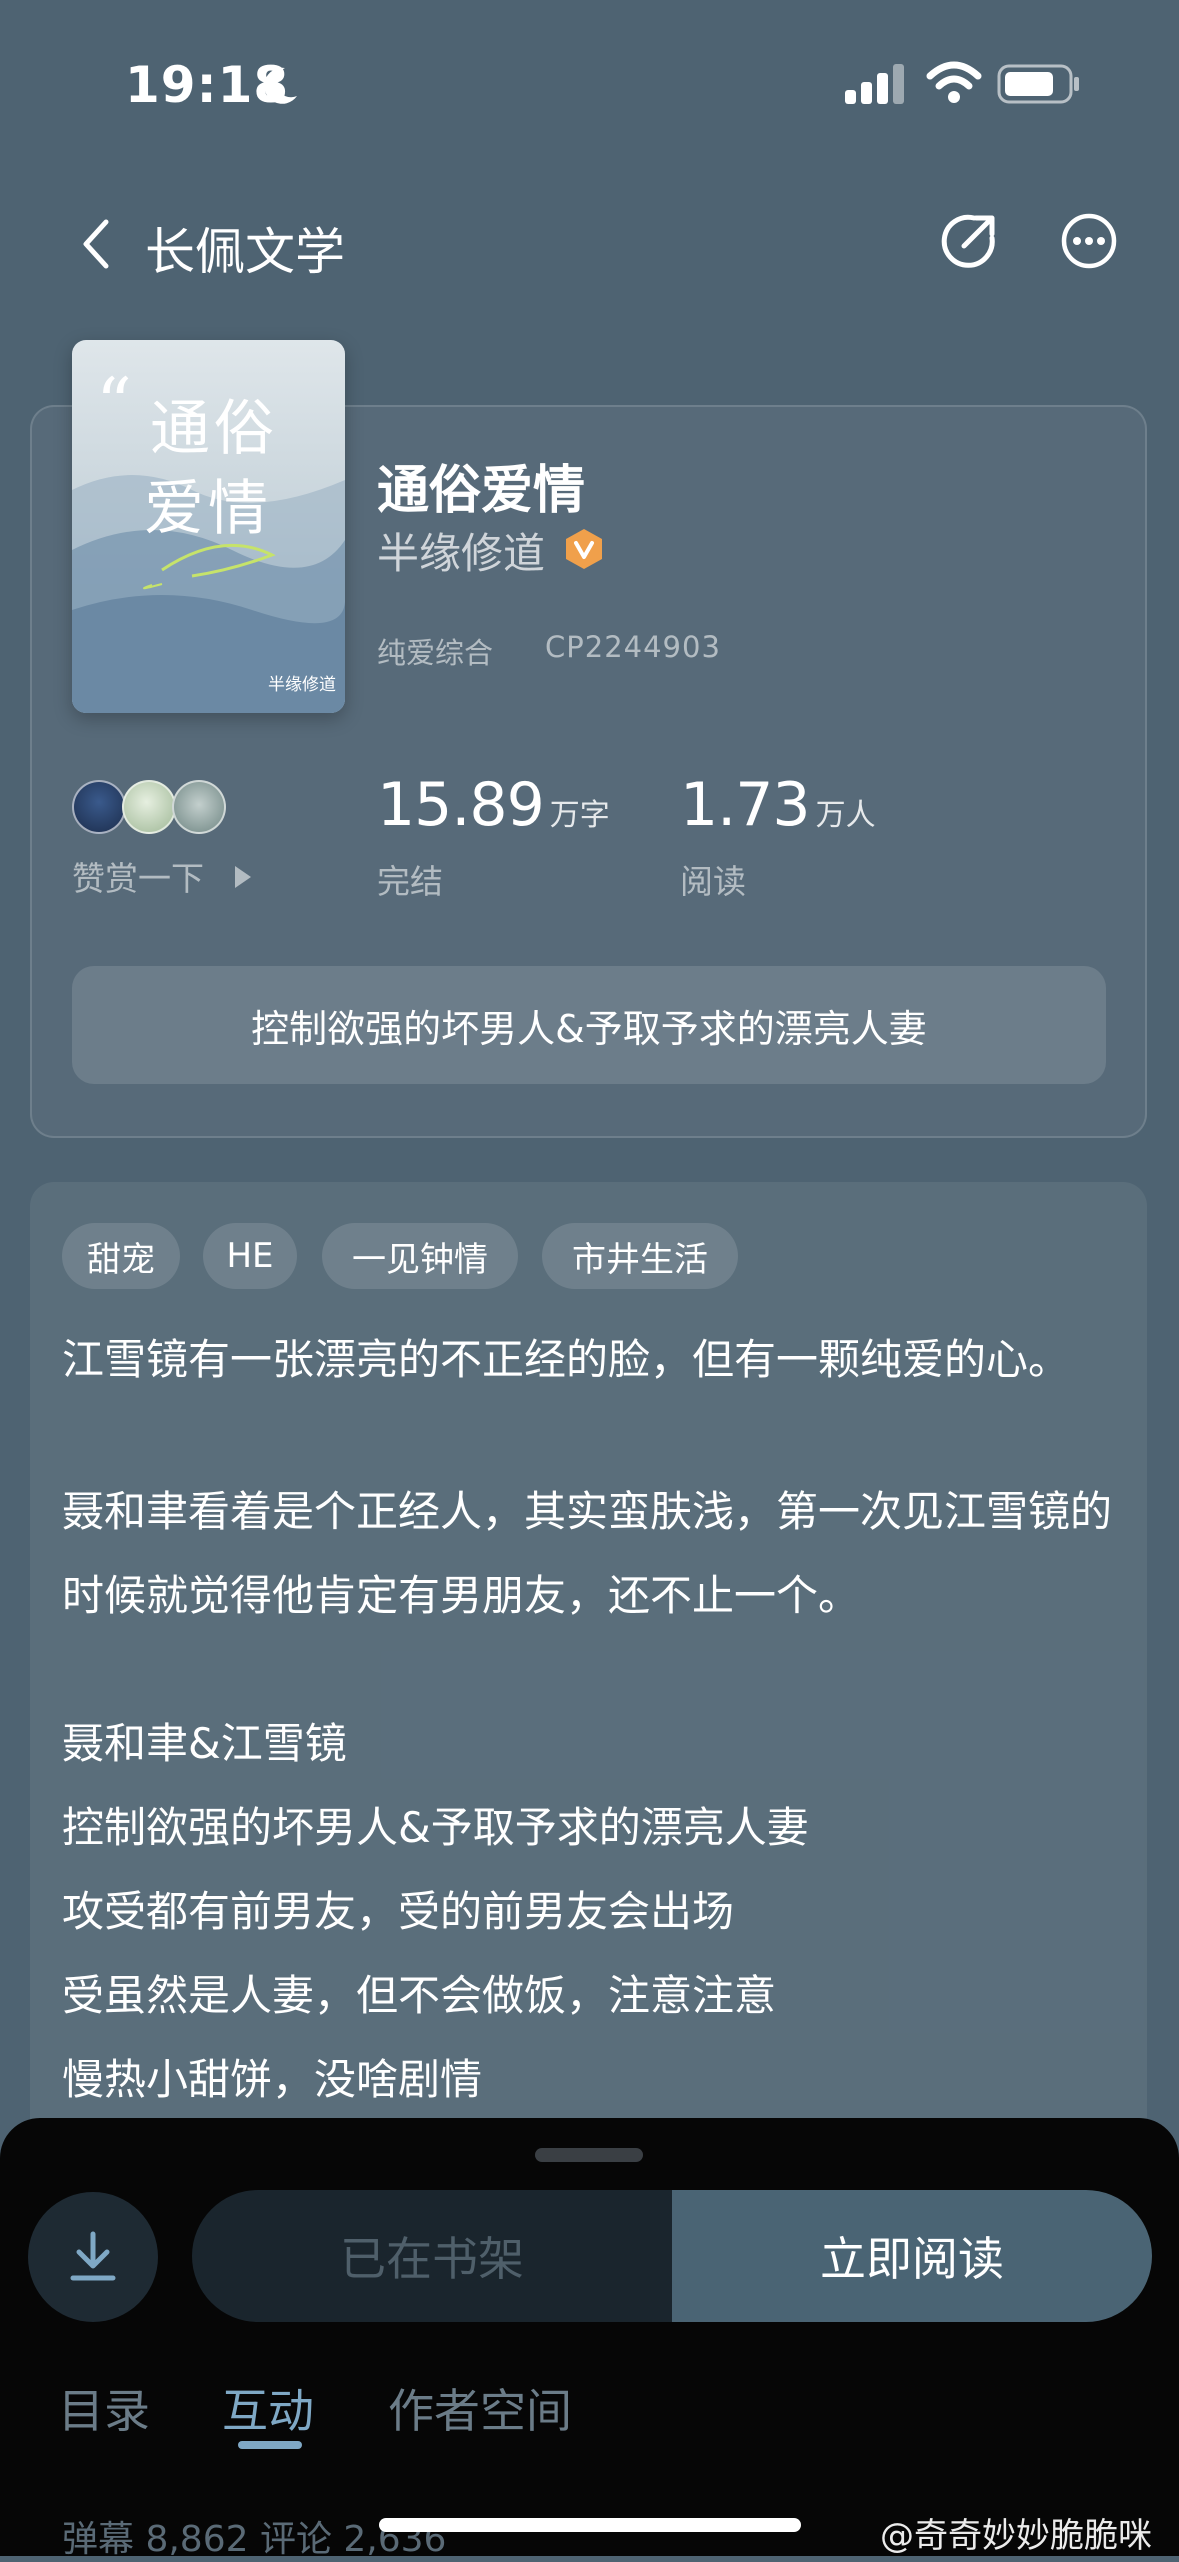 The height and width of the screenshot is (2562, 1179). What do you see at coordinates (272, 2079) in the screenshot?
I see `description-line: 慢热小甜饼，没啥剧情` at bounding box center [272, 2079].